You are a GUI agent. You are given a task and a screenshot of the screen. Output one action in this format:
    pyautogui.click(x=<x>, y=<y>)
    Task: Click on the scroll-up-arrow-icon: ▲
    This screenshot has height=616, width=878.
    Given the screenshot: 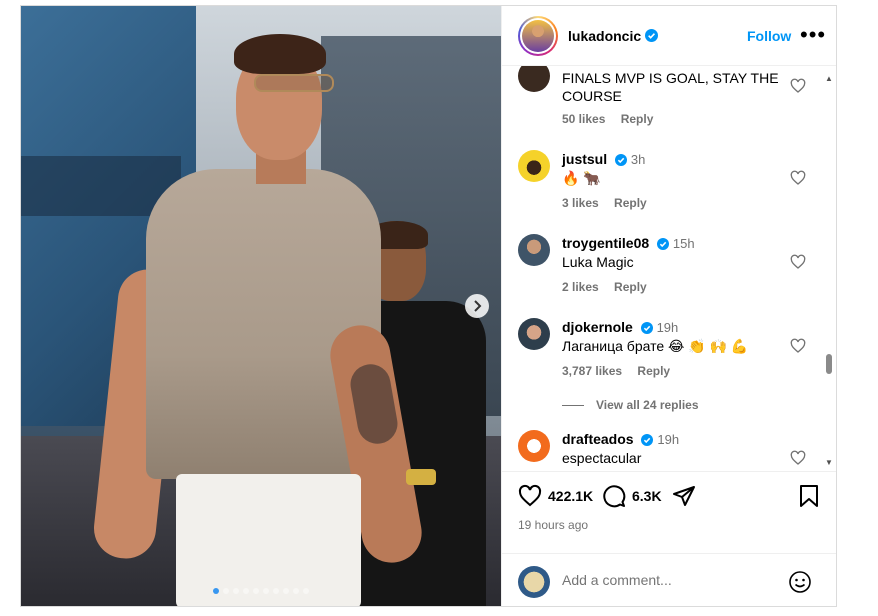 What is the action you would take?
    pyautogui.click(x=829, y=78)
    